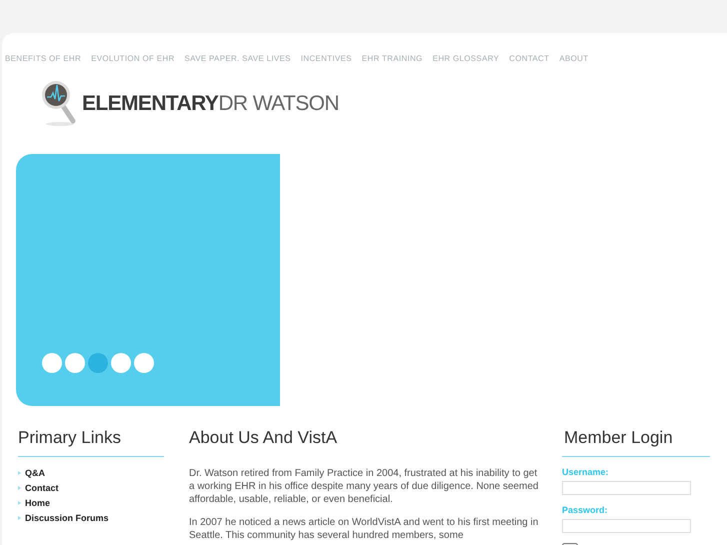 This screenshot has width=727, height=545. Describe the element at coordinates (585, 510) in the screenshot. I see `field-label: Password:` at that location.